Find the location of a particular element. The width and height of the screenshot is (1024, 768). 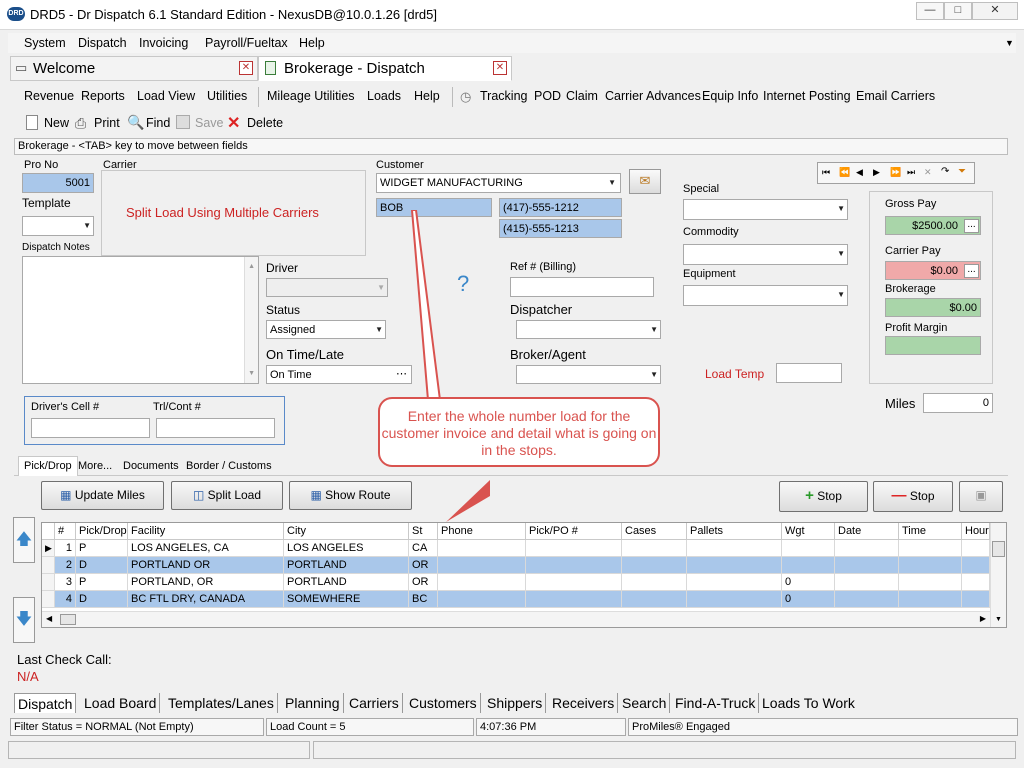

grid-column-header: Time is located at coordinates (930, 531).